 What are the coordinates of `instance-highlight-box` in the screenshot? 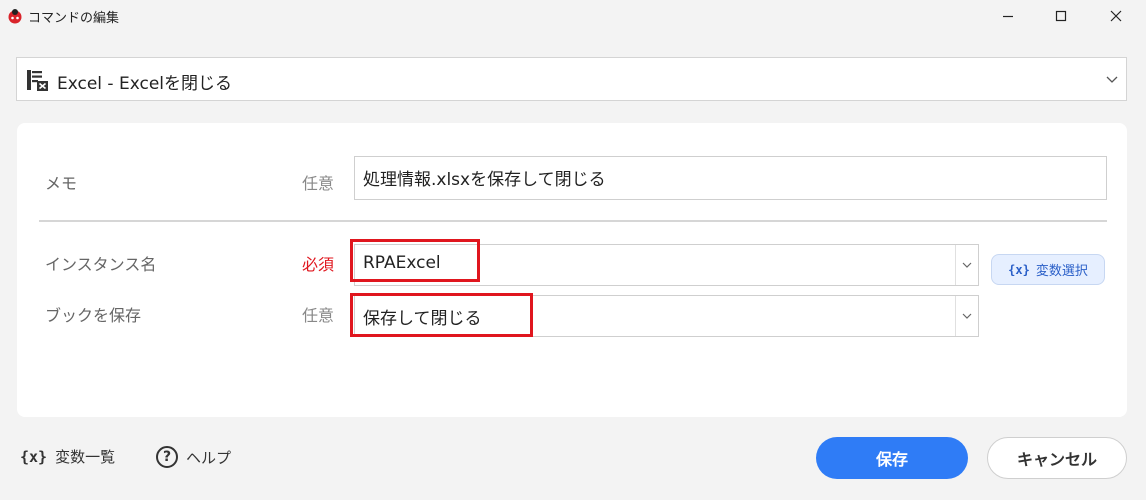 It's located at (415, 260).